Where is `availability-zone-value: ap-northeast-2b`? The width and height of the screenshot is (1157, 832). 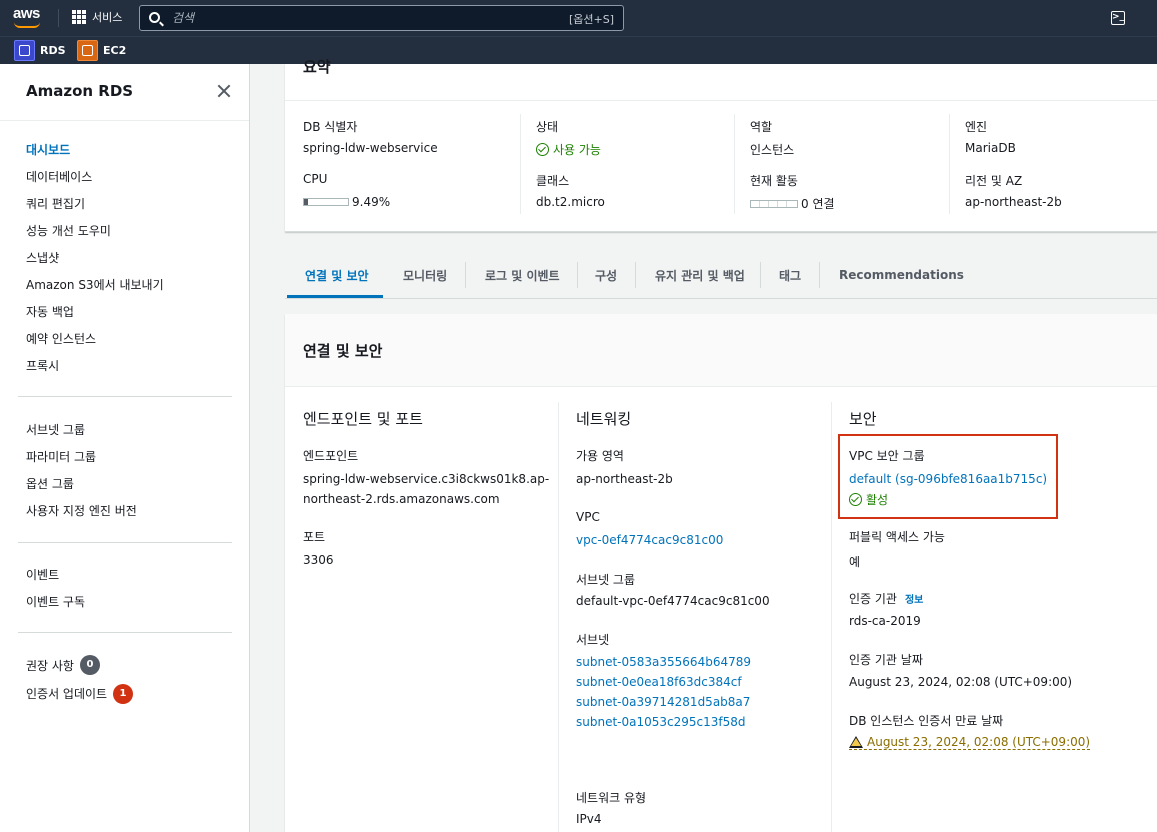
availability-zone-value: ap-northeast-2b is located at coordinates (624, 479).